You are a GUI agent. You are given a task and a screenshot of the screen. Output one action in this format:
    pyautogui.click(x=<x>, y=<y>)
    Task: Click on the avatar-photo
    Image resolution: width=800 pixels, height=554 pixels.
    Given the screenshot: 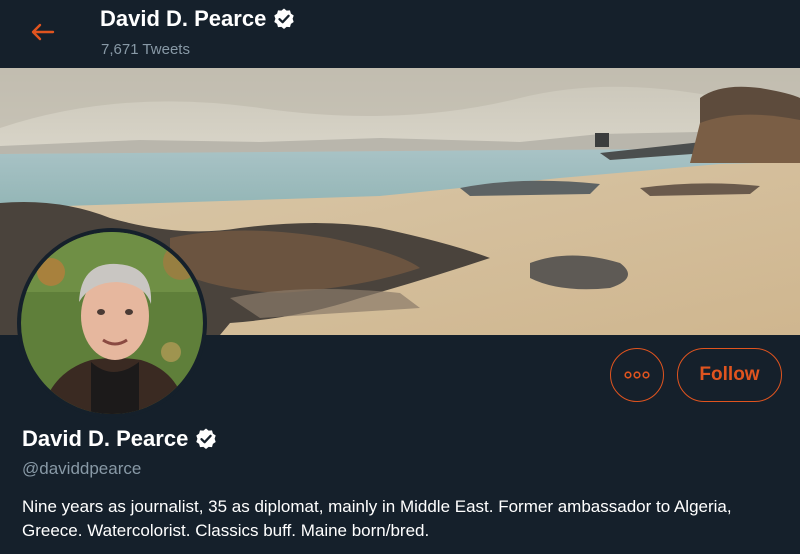 What is the action you would take?
    pyautogui.click(x=112, y=323)
    